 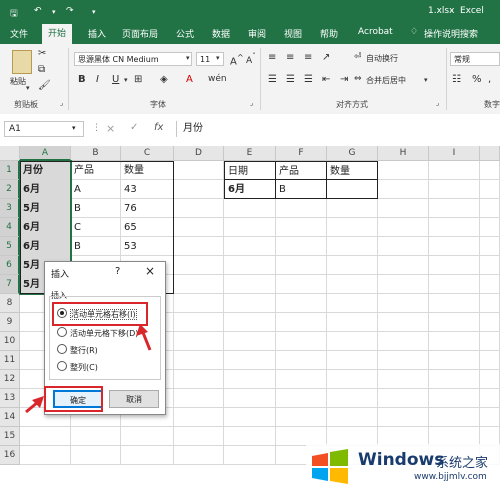 I want to click on annotation-arrows, so click(x=88, y=369).